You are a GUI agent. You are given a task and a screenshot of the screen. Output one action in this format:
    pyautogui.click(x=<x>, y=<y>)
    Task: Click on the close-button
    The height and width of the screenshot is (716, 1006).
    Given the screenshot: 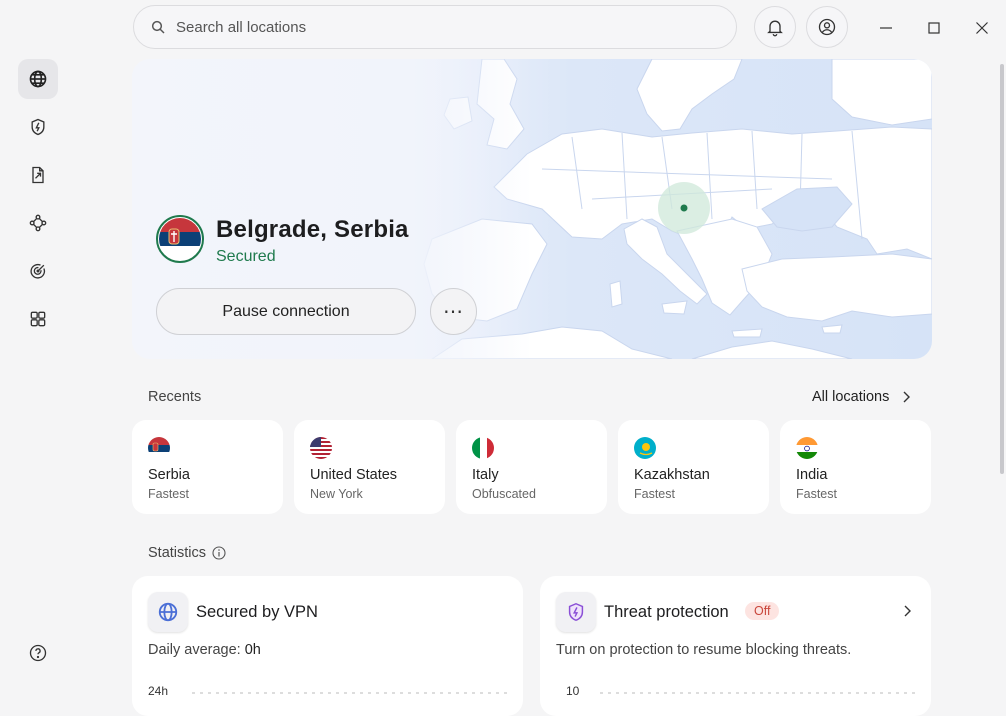 What is the action you would take?
    pyautogui.click(x=982, y=28)
    